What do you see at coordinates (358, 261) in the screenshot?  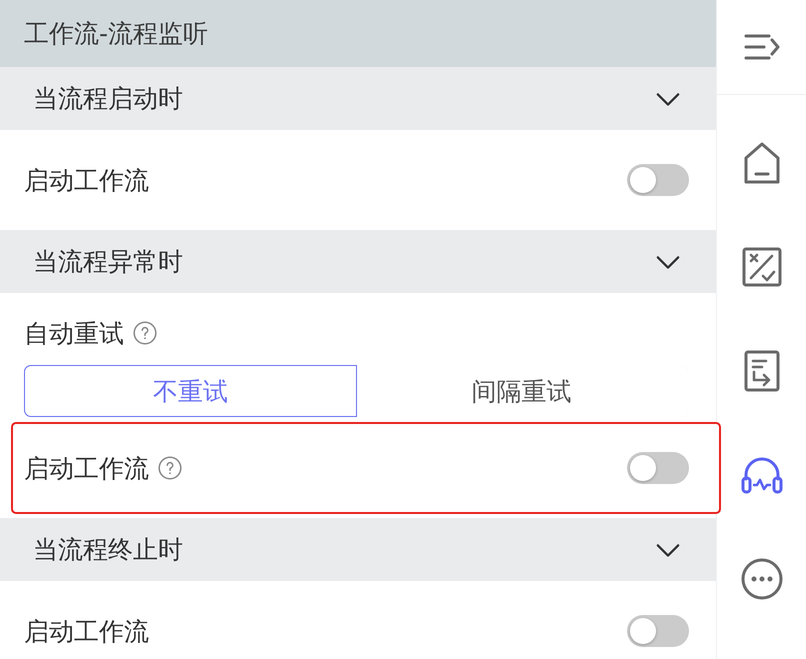 I see `section-header: 当流程异常时` at bounding box center [358, 261].